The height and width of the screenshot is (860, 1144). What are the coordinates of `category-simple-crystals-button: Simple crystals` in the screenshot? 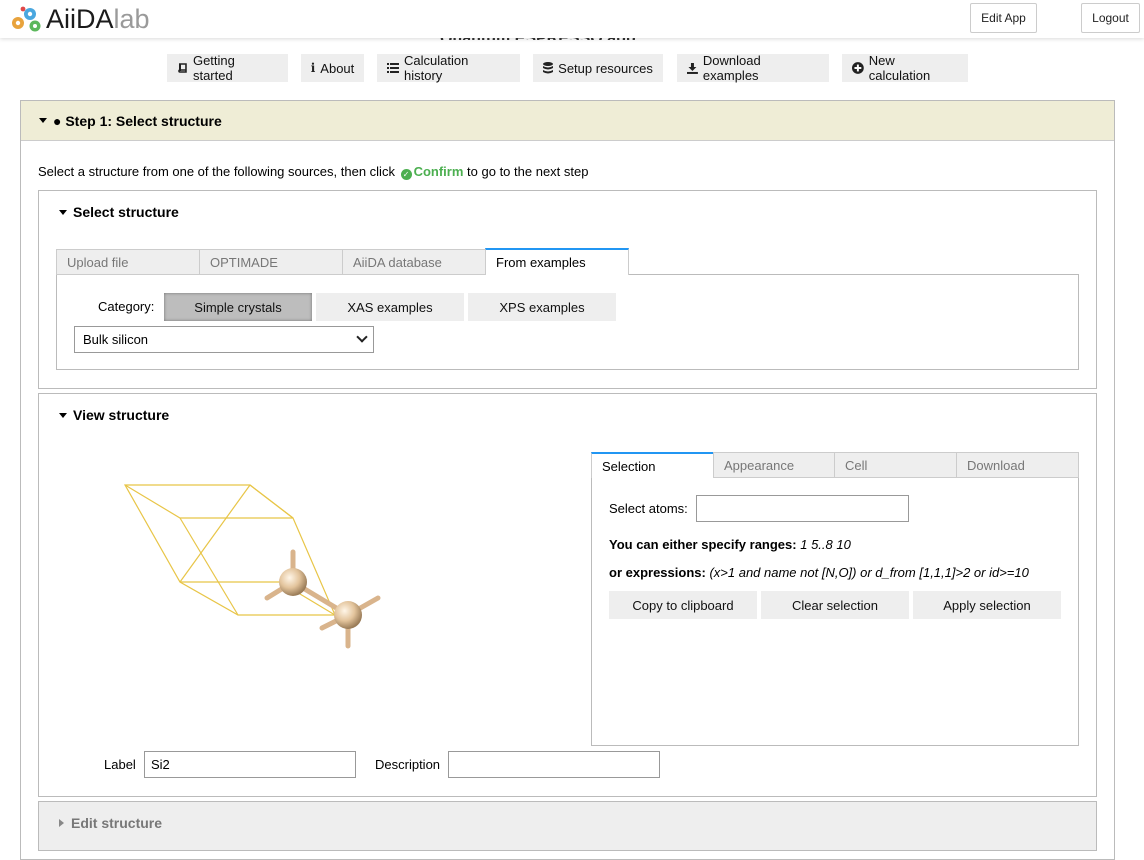 It's located at (238, 307).